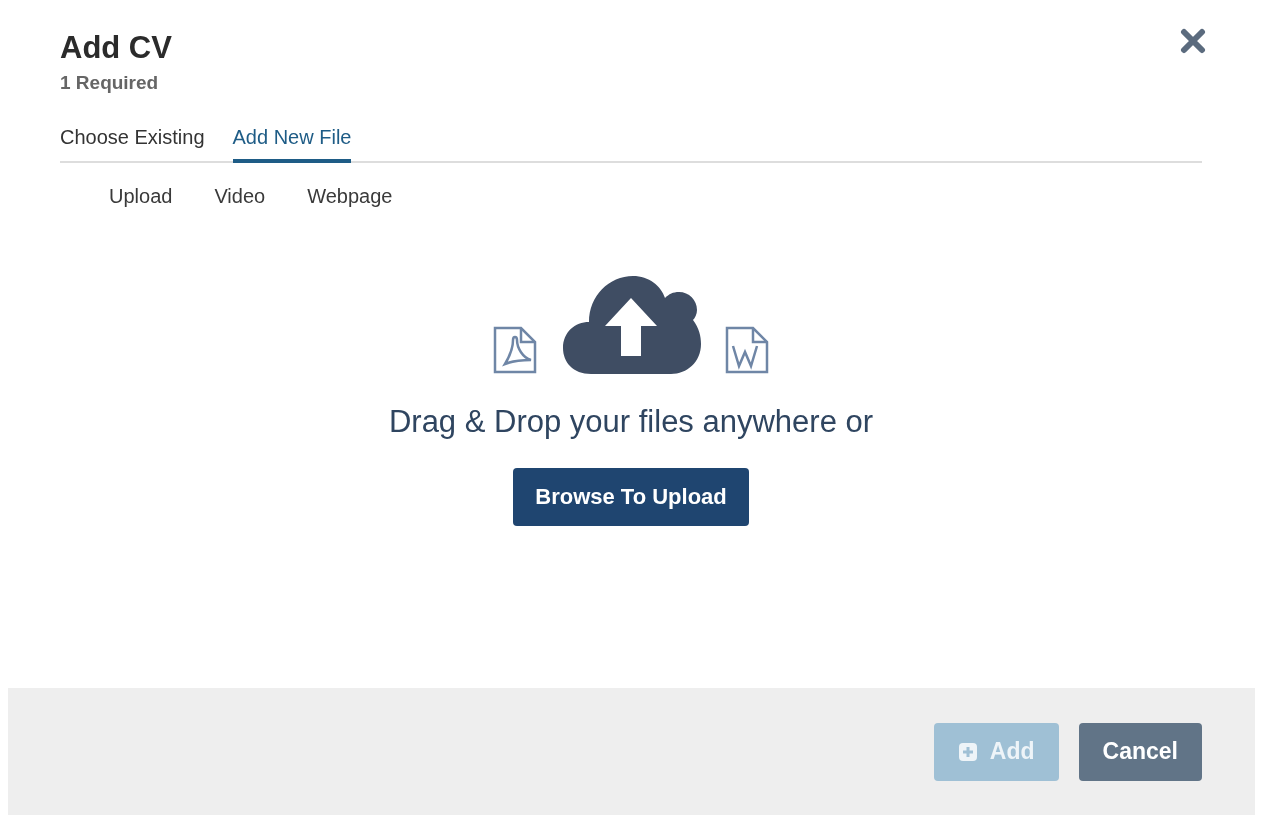 Image resolution: width=1261 pixels, height=815 pixels. What do you see at coordinates (631, 497) in the screenshot?
I see `browse-button: Browse To Upload` at bounding box center [631, 497].